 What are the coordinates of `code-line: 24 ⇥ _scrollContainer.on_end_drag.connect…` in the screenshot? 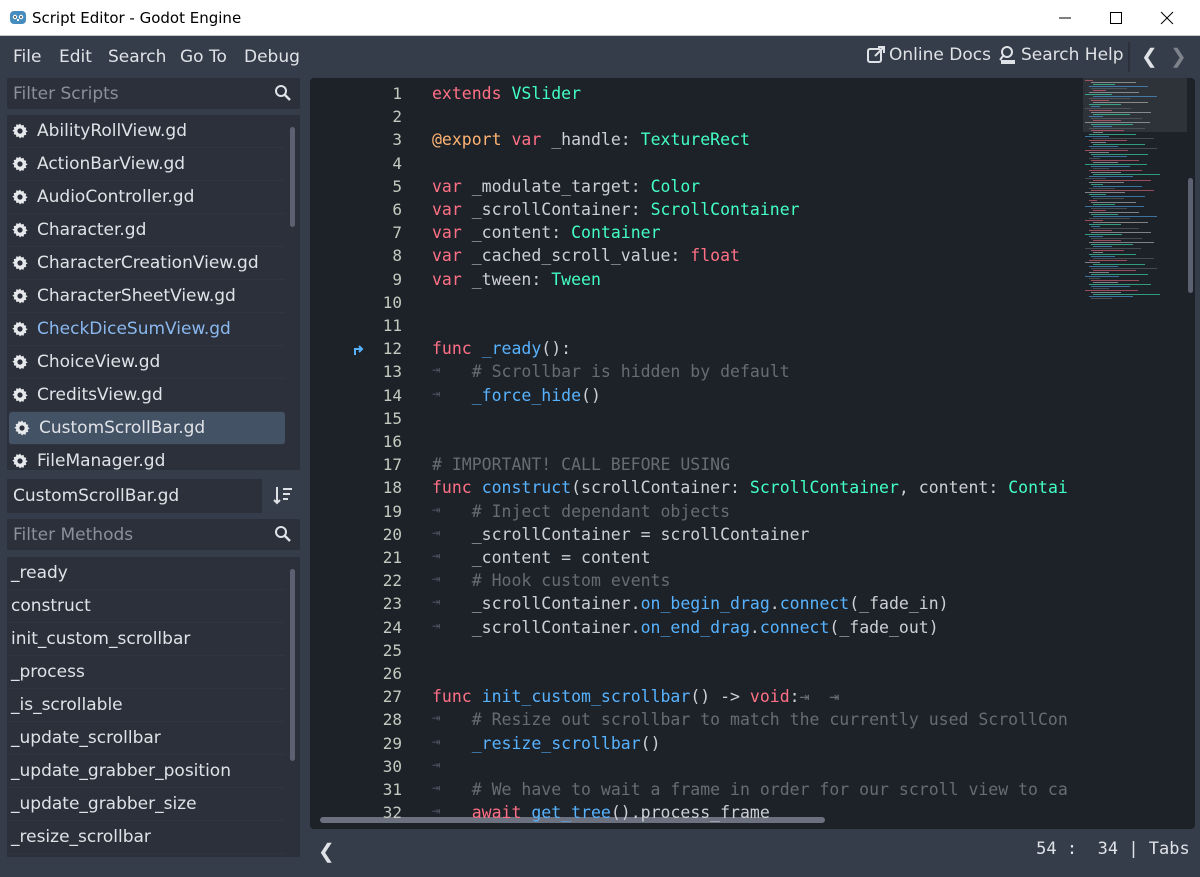 It's located at (696, 629).